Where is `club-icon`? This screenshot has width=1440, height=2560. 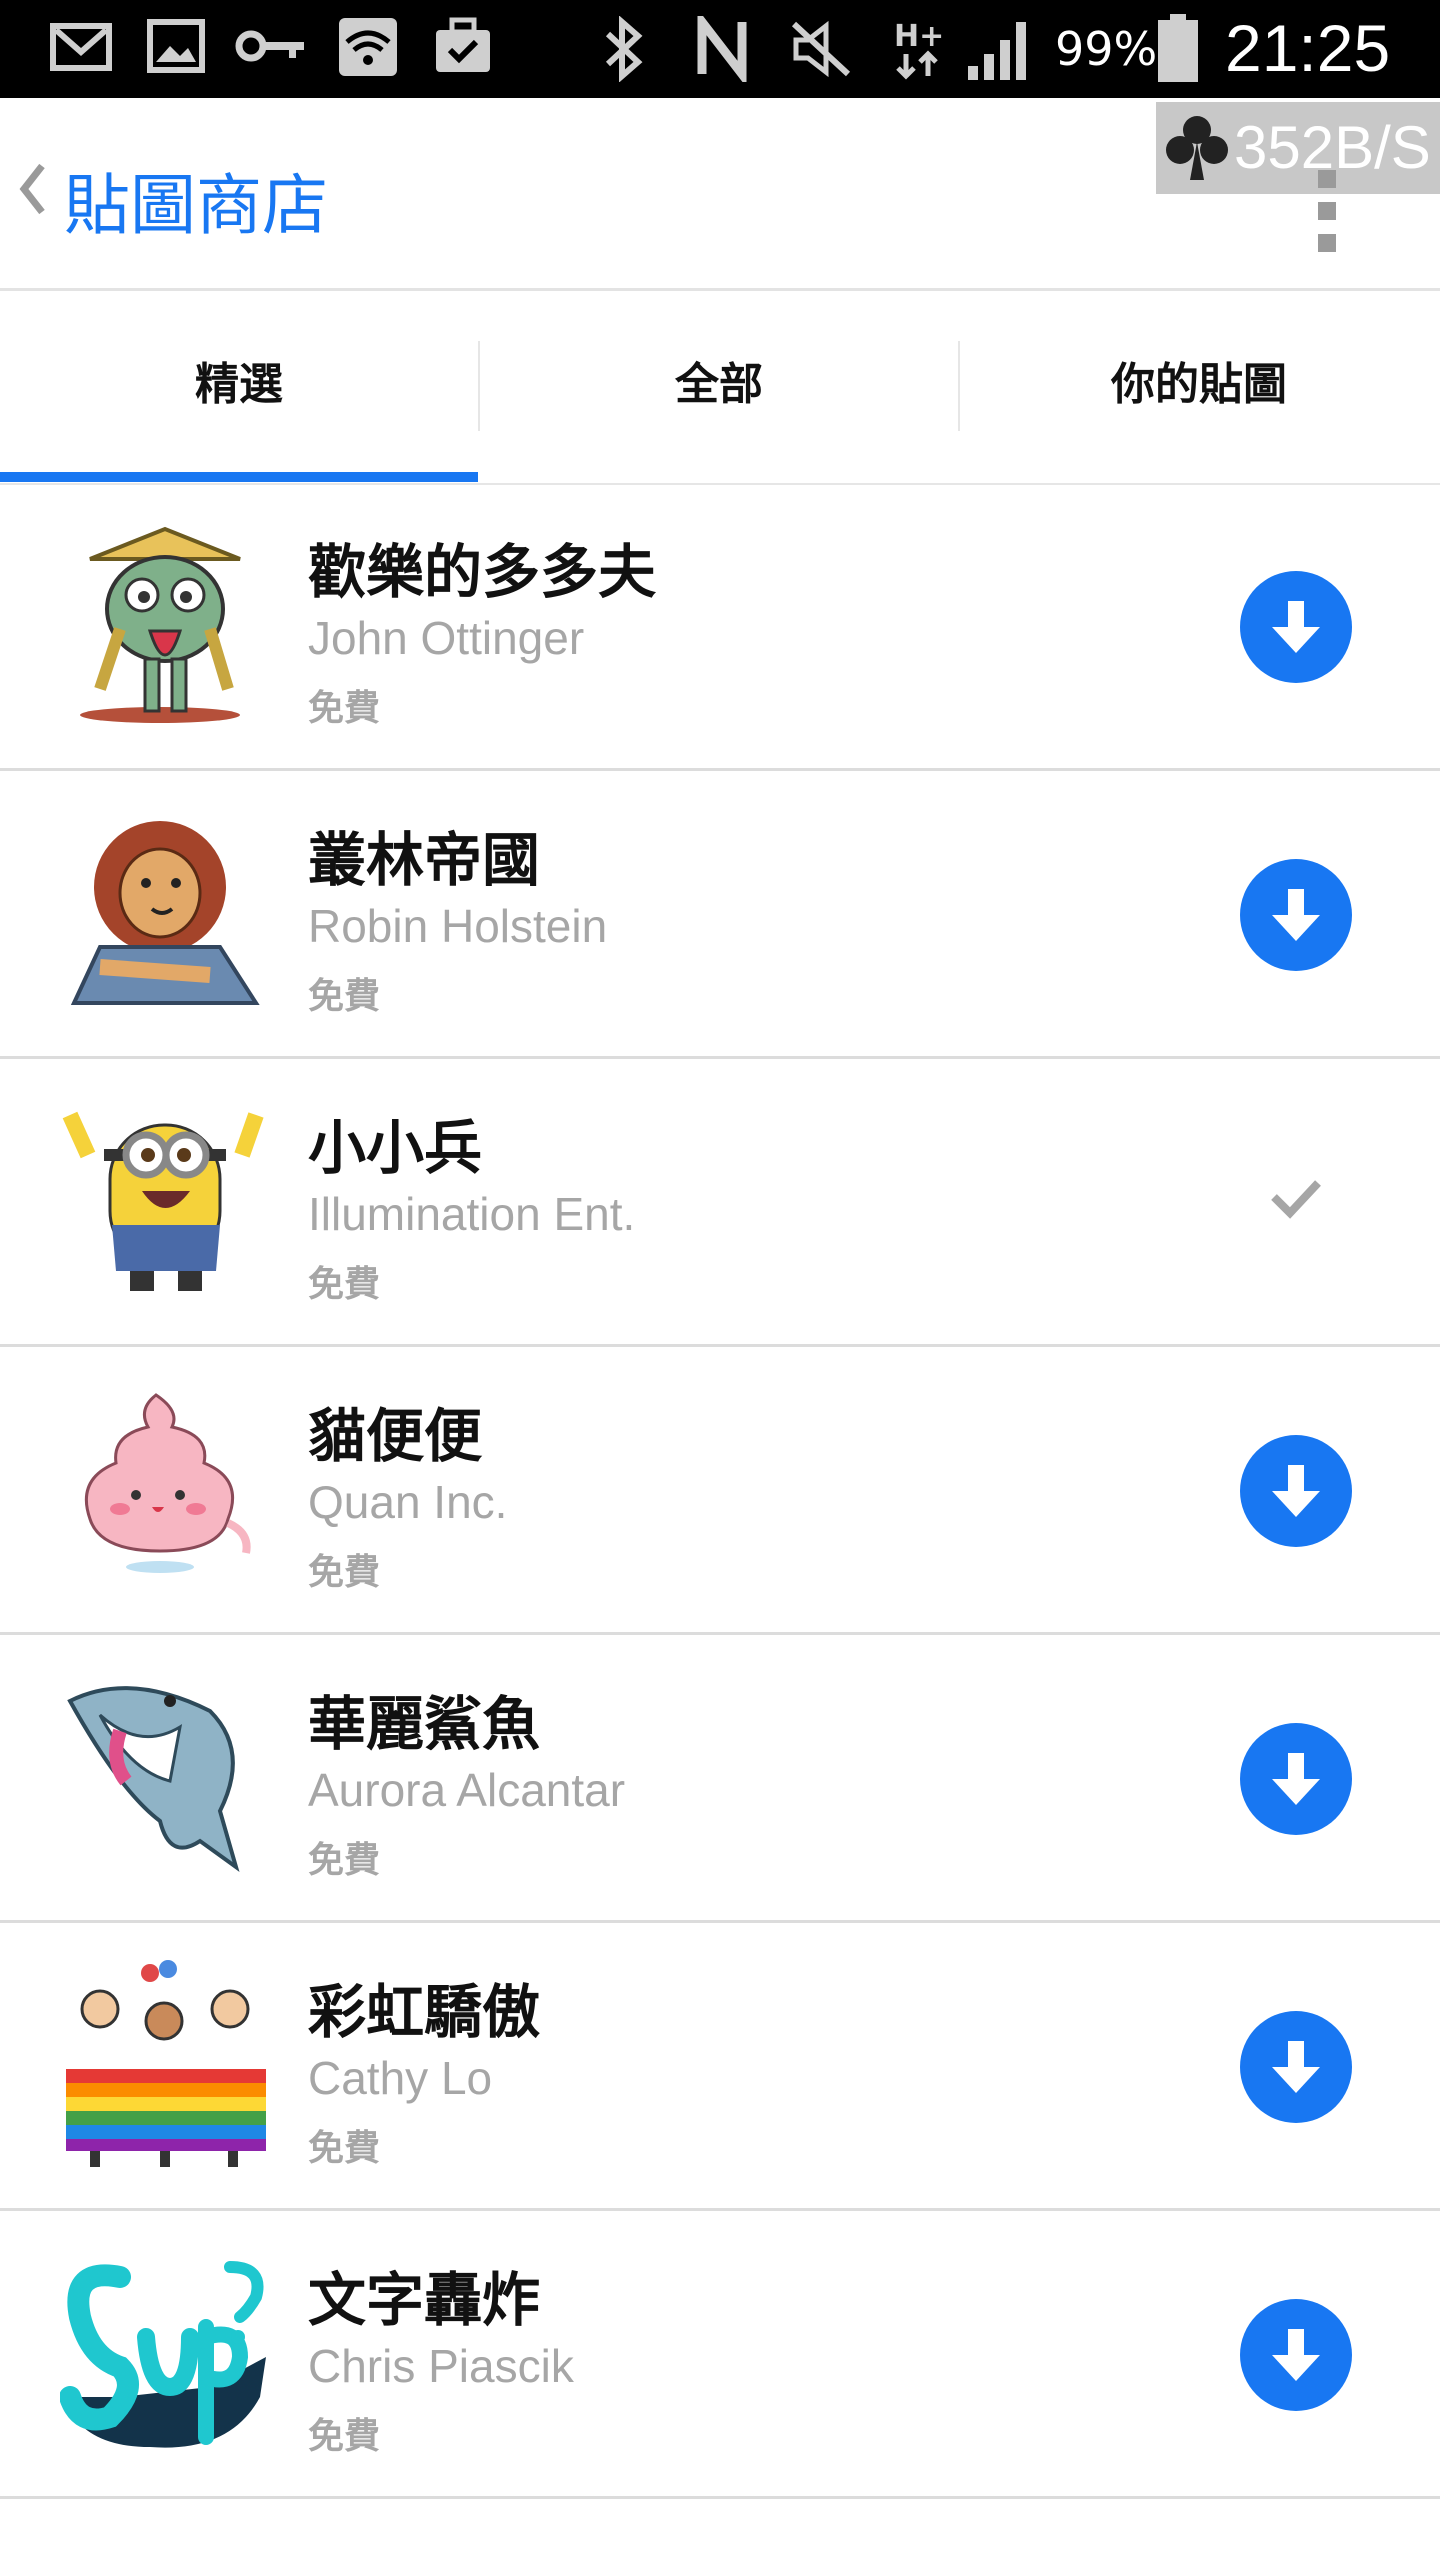 club-icon is located at coordinates (1197, 161).